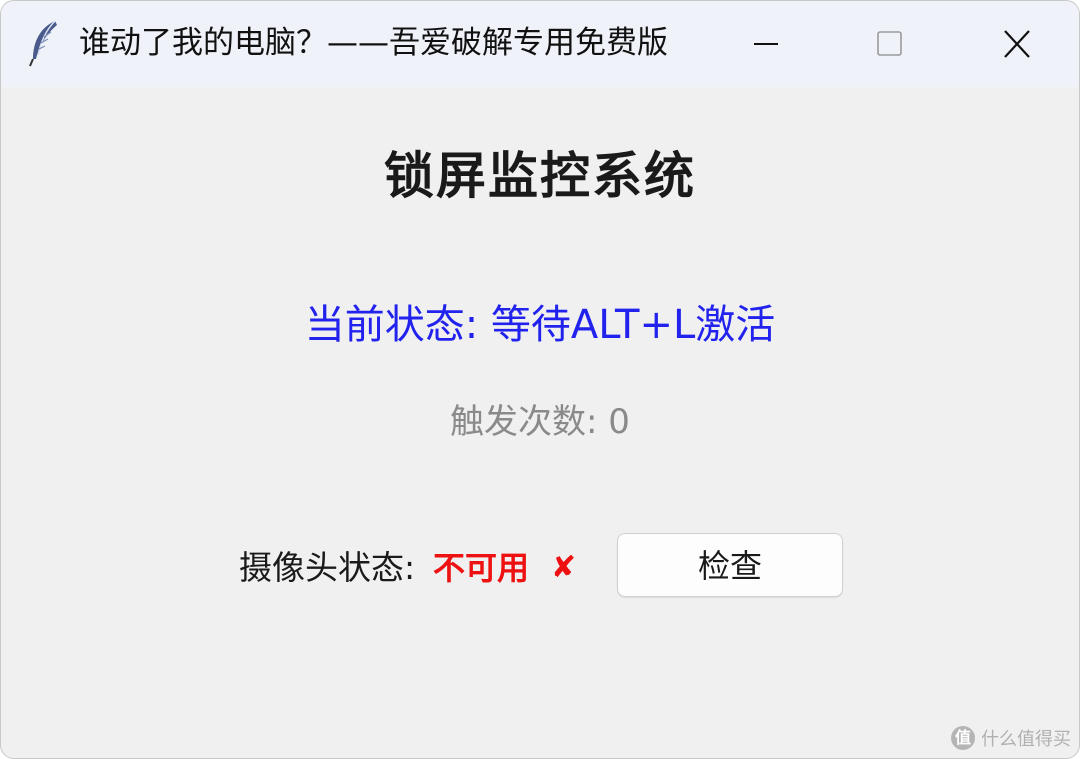 This screenshot has height=759, width=1080. What do you see at coordinates (540, 325) in the screenshot?
I see `status-text: 当前状态: 等待ALT+L激活` at bounding box center [540, 325].